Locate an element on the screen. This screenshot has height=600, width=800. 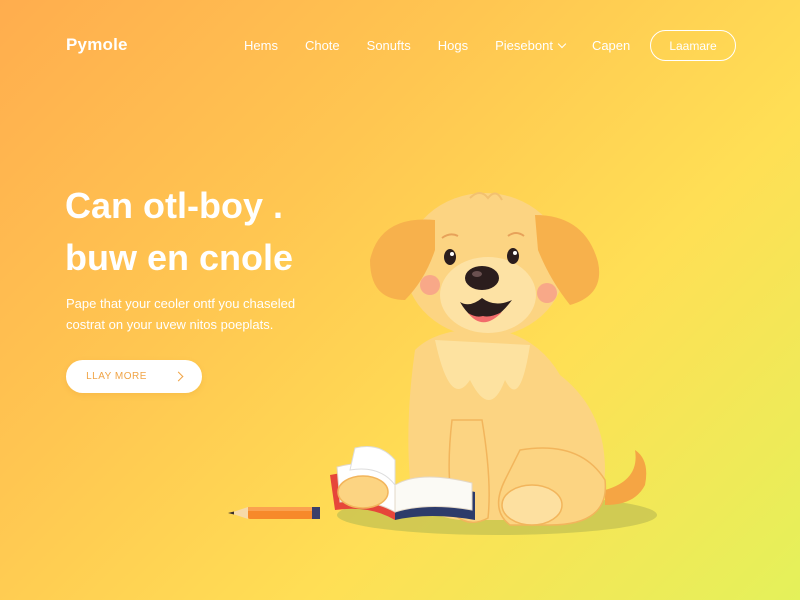
nav-item-label: Capen is located at coordinates (611, 45).